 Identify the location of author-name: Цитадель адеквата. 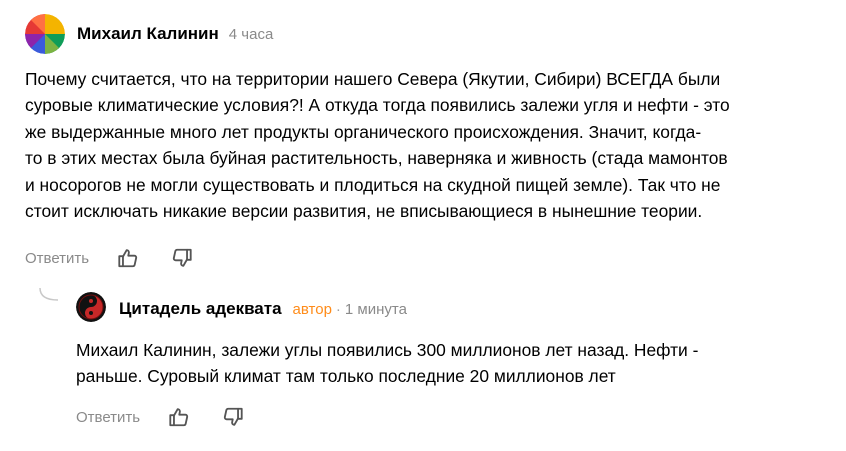
(200, 309).